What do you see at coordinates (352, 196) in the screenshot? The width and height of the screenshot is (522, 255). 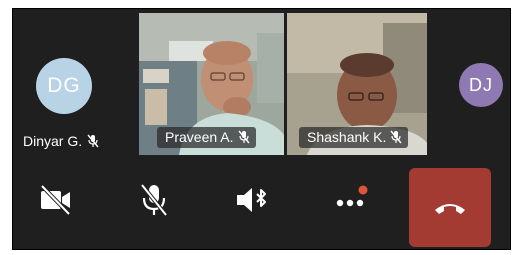 I see `more-dots-icon` at bounding box center [352, 196].